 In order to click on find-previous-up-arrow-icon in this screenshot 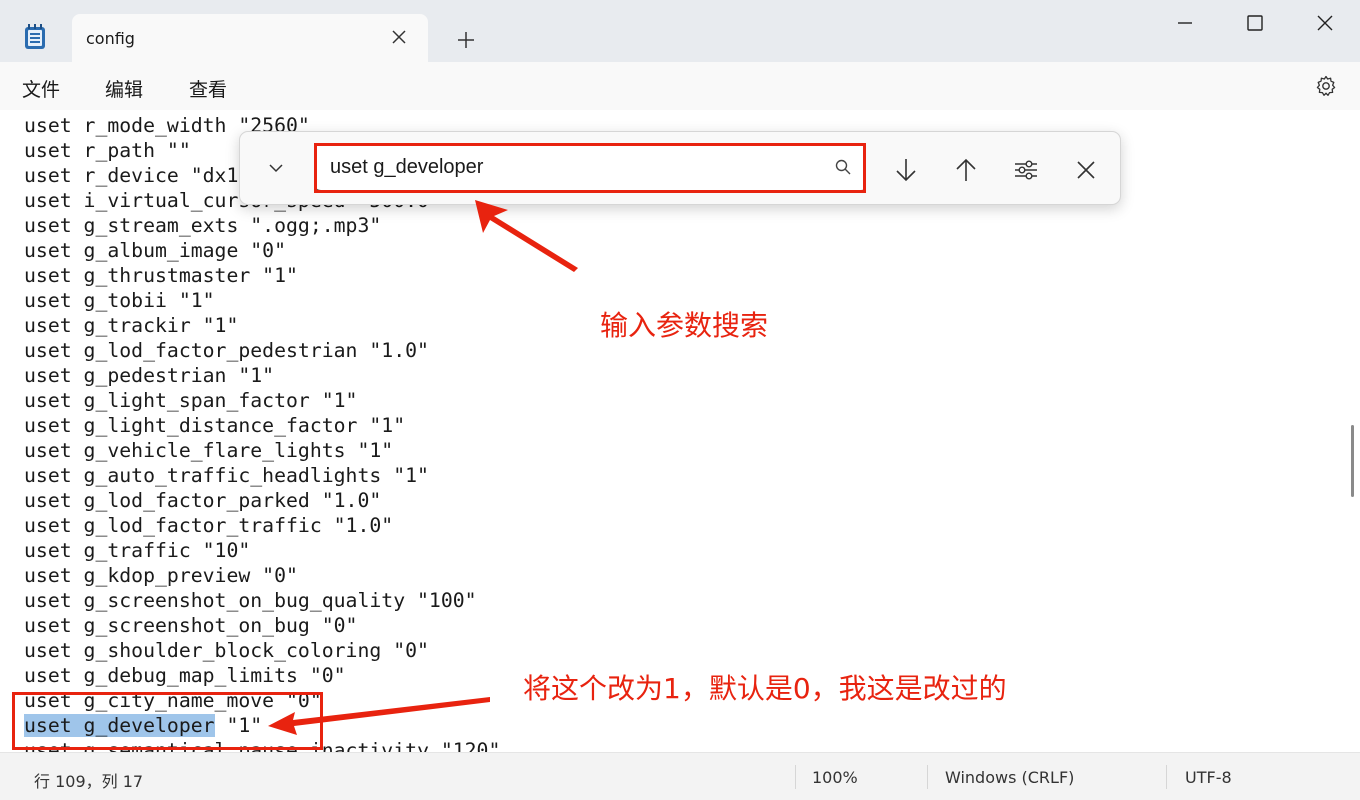, I will do `click(966, 170)`.